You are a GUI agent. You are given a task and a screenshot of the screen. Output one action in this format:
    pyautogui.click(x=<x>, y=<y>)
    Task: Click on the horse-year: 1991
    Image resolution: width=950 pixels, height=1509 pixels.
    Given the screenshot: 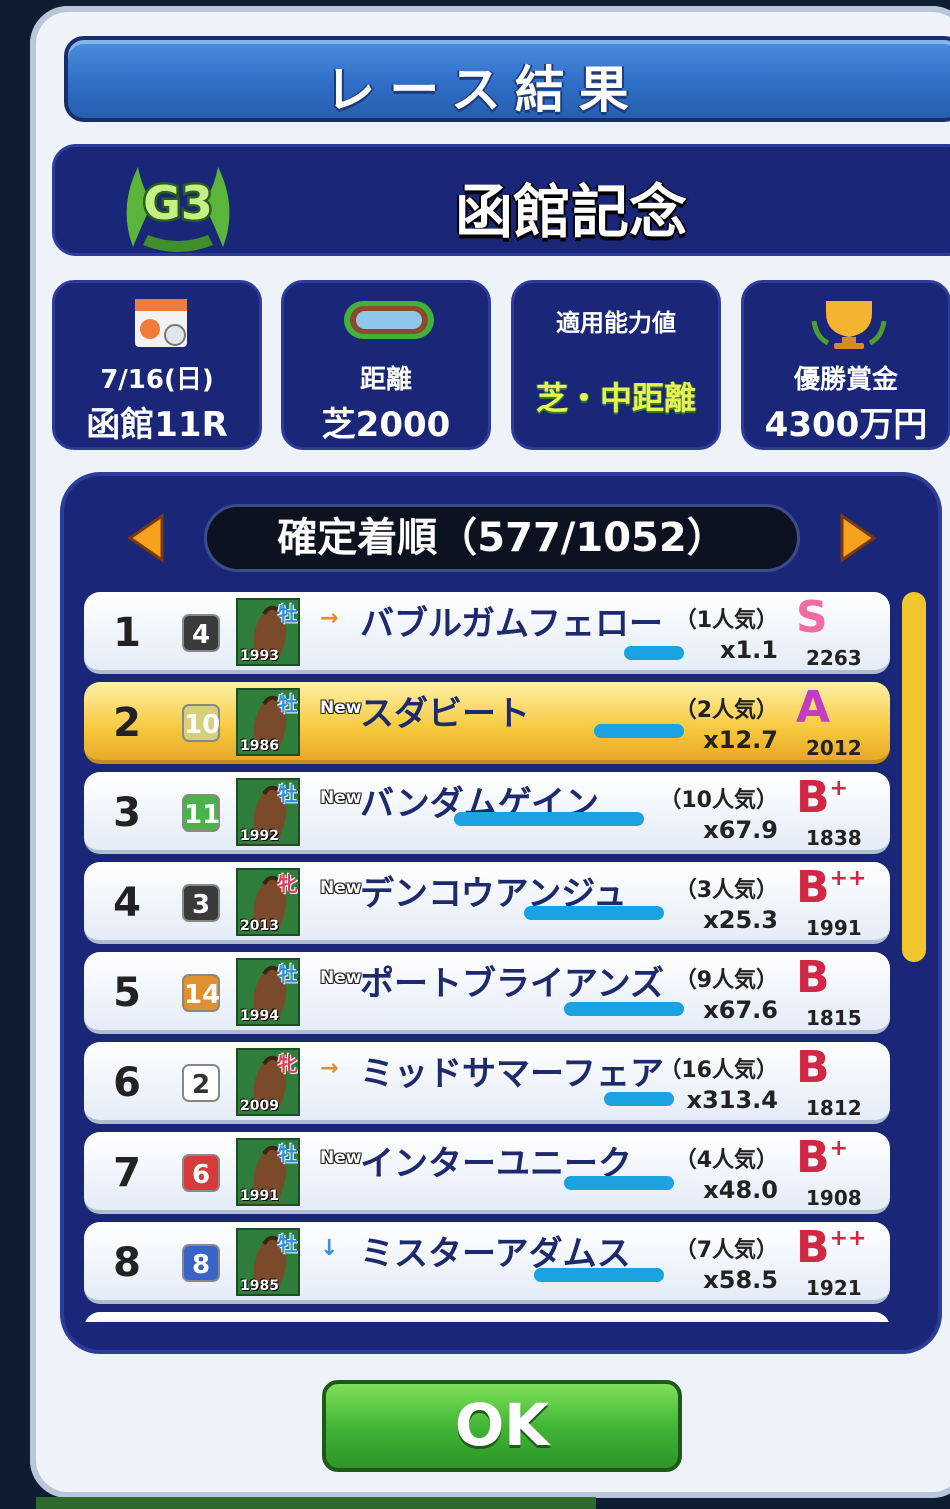 What is the action you would take?
    pyautogui.click(x=259, y=1196)
    